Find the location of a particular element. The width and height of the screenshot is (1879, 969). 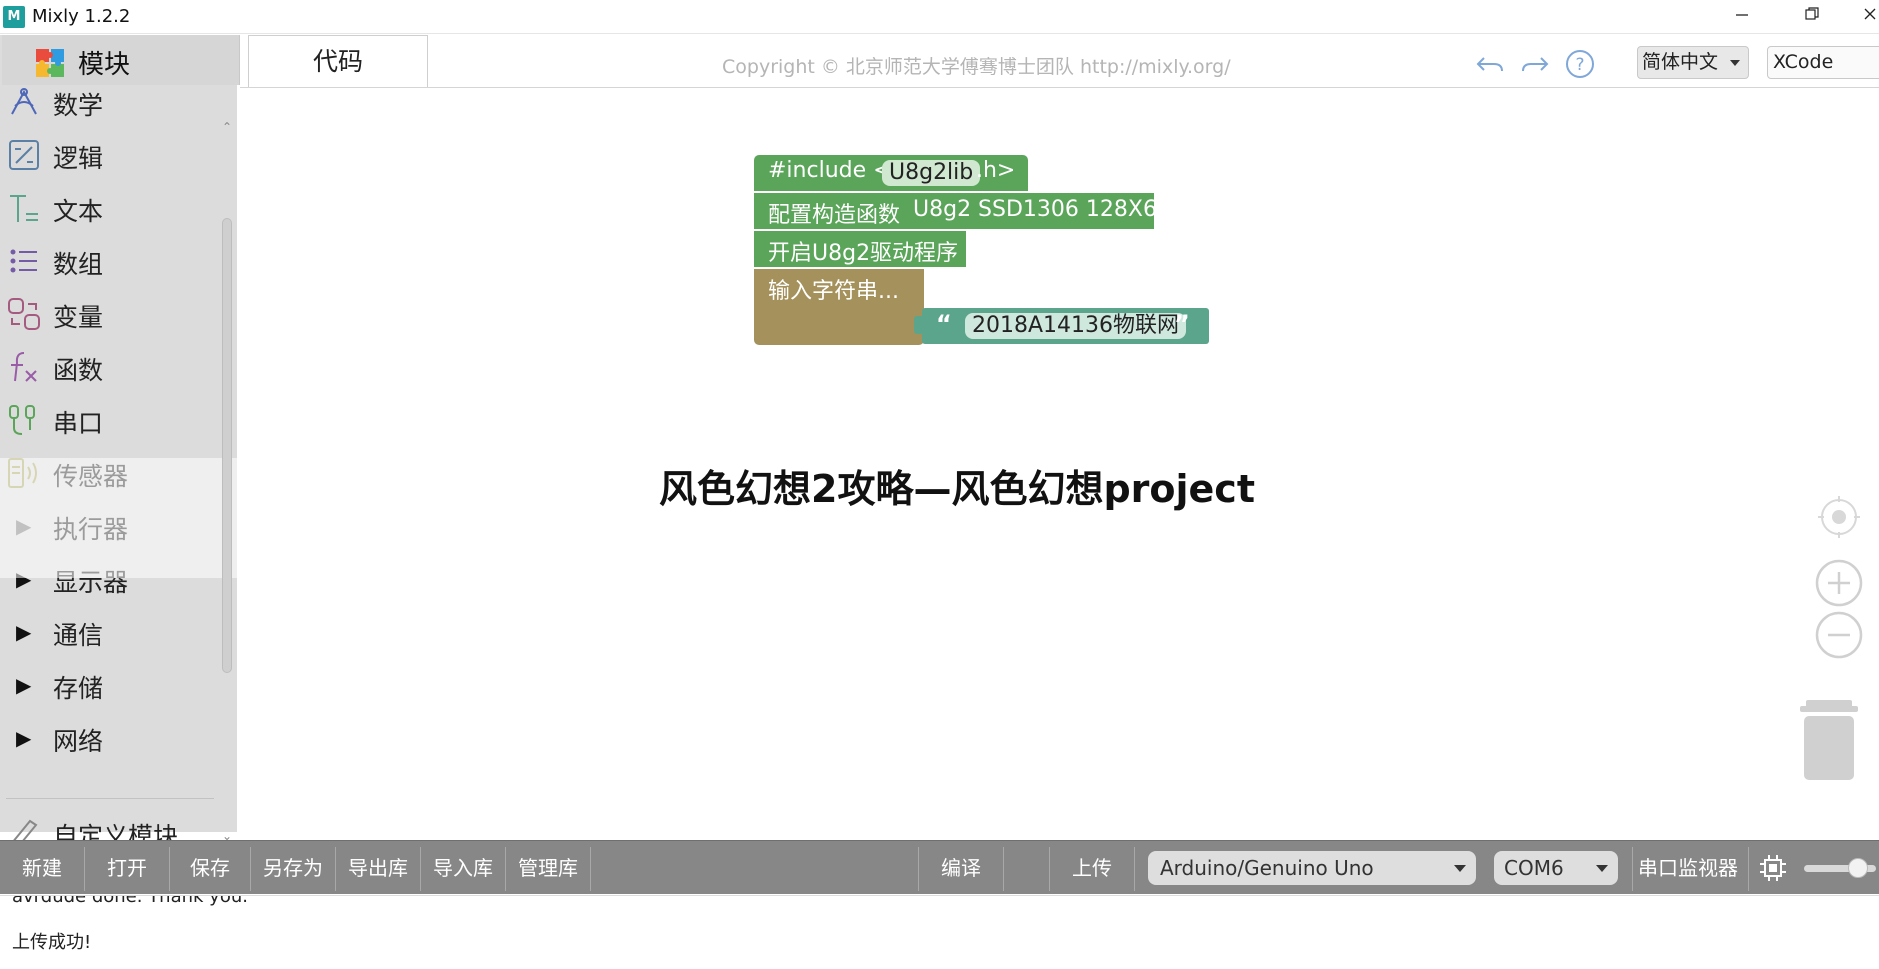

category-sensor: 传感器 is located at coordinates (109, 473).